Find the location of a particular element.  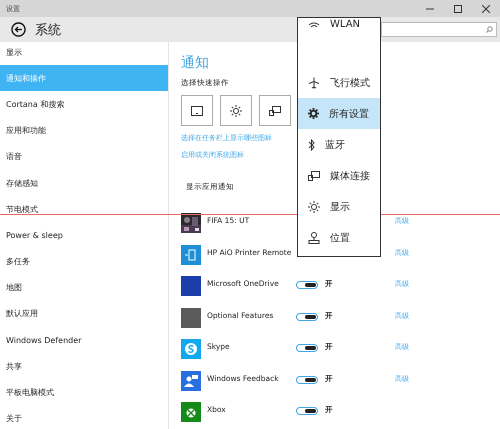

tablet-icon is located at coordinates (197, 111).